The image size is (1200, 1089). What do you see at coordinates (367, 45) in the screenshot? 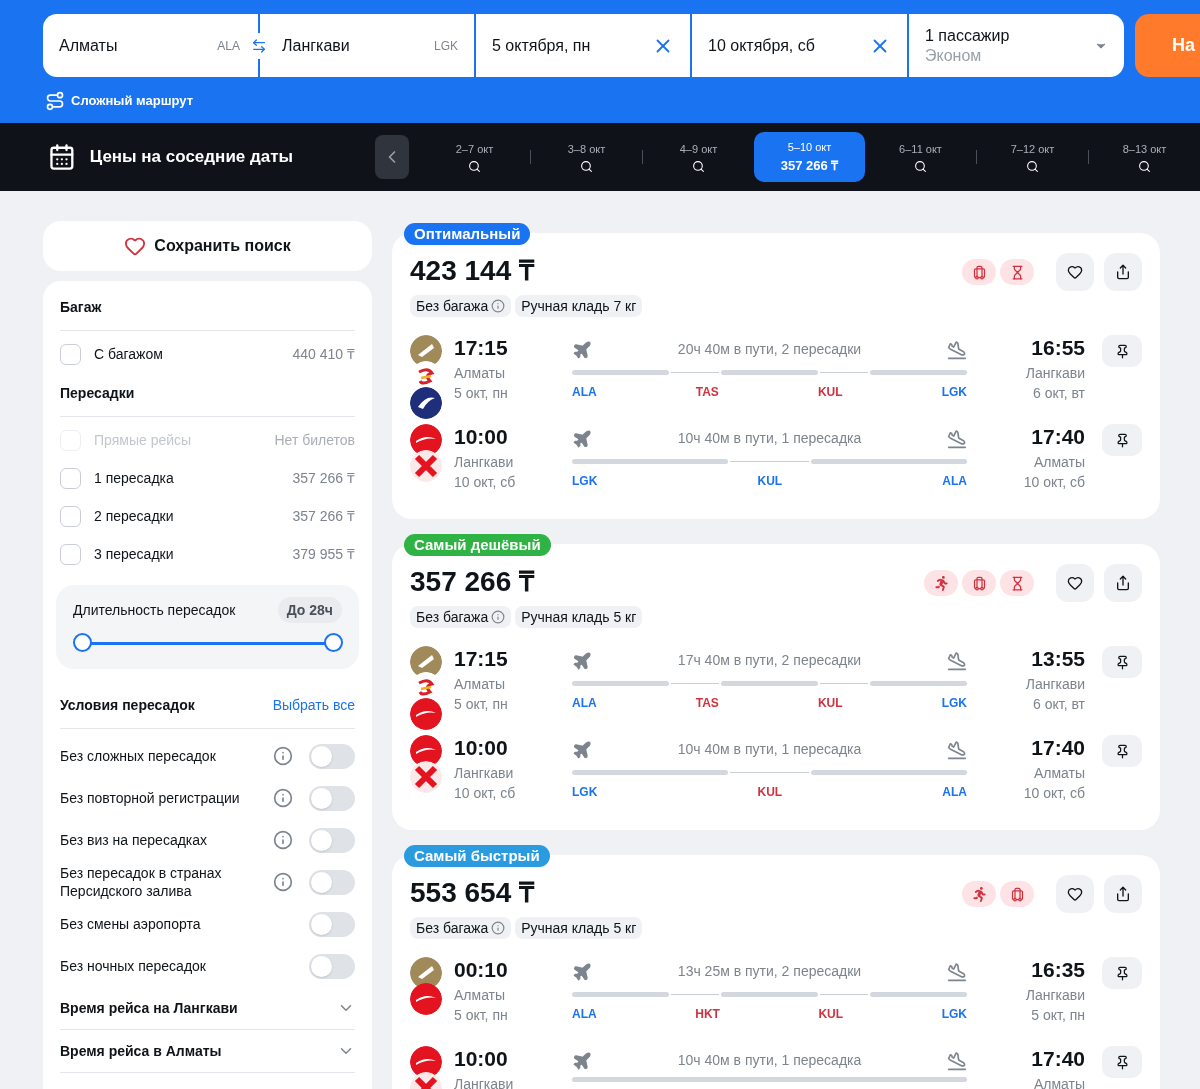
I see `destination-field: Лангкави LGK` at bounding box center [367, 45].